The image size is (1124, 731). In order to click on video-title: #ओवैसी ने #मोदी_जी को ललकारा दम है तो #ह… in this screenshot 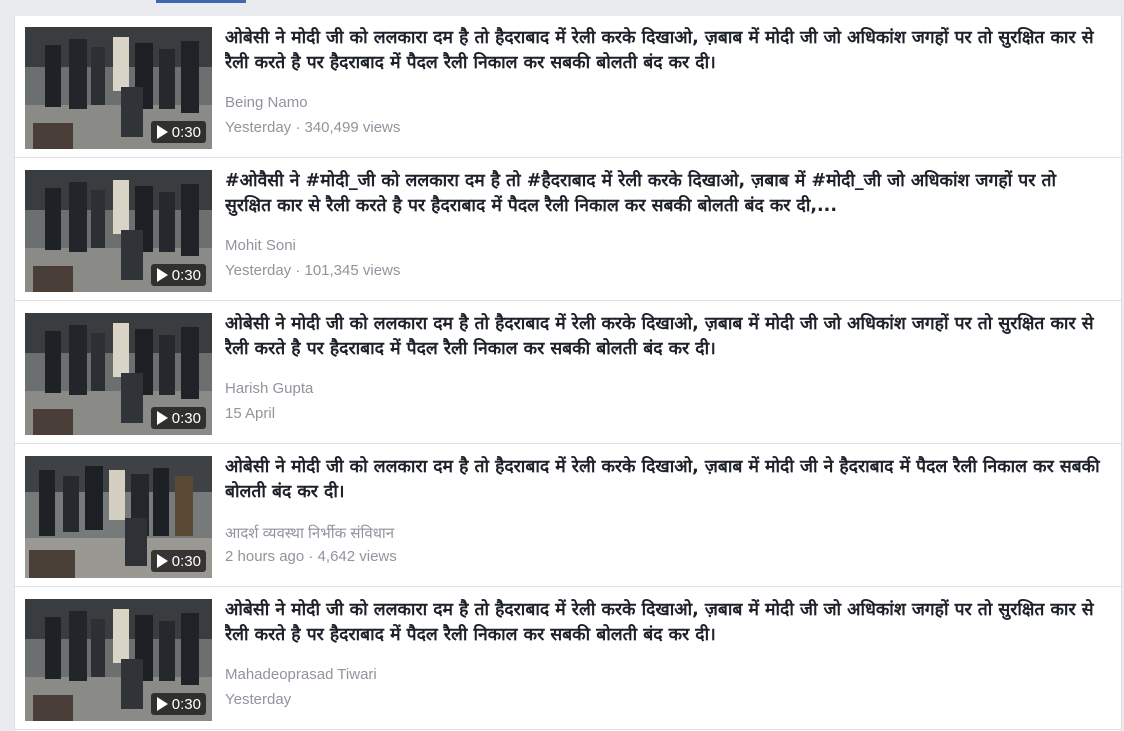, I will do `click(665, 194)`.